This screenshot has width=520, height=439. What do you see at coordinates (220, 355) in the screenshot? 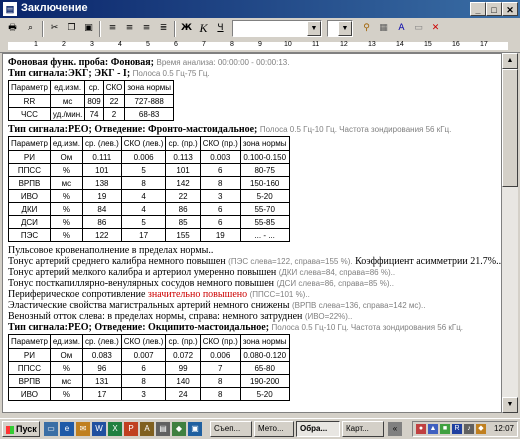
I see `table-cell: 0.006` at bounding box center [220, 355].